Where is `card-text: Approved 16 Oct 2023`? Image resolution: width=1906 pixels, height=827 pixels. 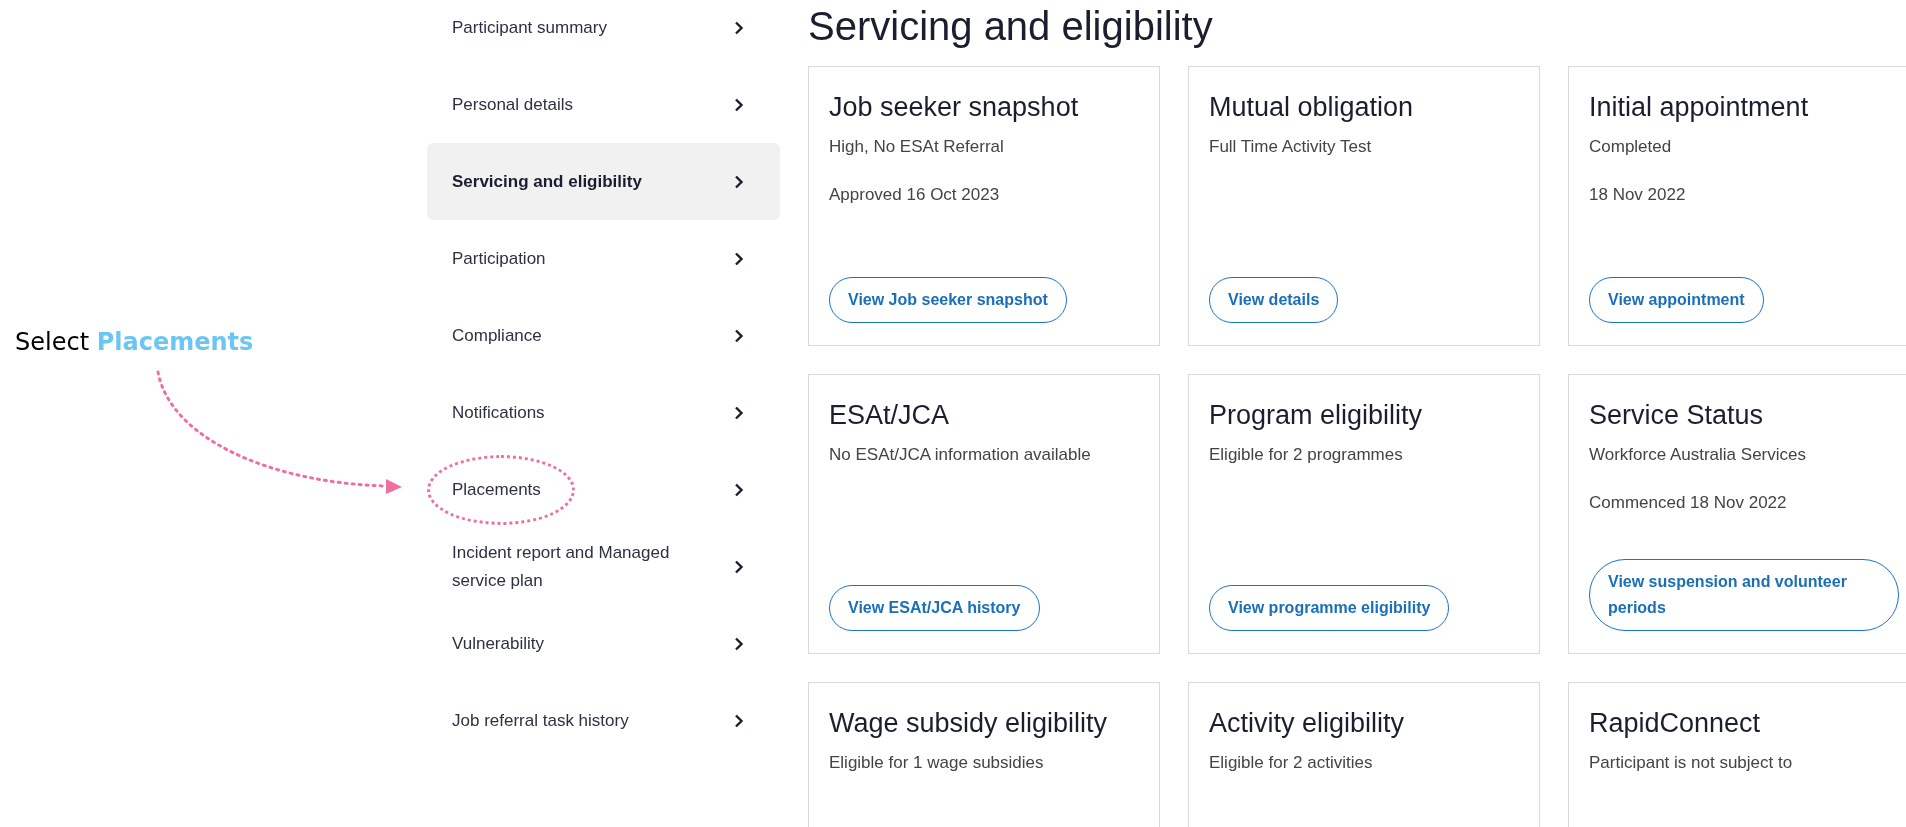
card-text: Approved 16 Oct 2023 is located at coordinates (915, 195).